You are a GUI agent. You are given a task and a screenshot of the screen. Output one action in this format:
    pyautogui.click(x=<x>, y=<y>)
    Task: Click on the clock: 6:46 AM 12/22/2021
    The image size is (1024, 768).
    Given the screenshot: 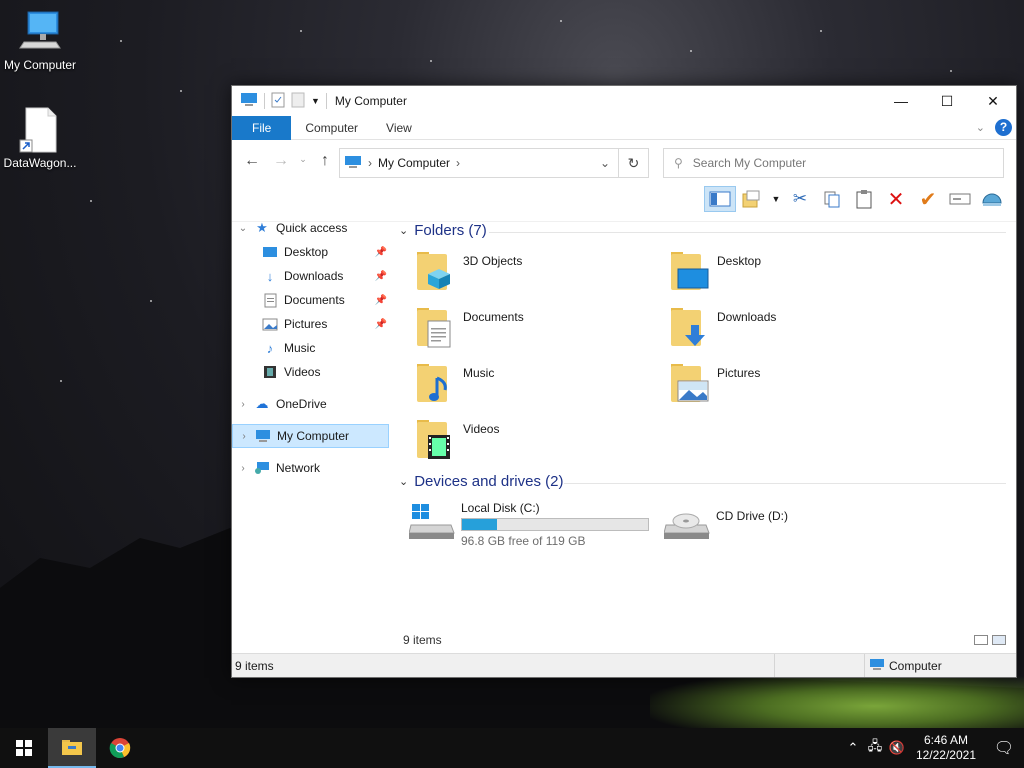 What is the action you would take?
    pyautogui.click(x=946, y=748)
    